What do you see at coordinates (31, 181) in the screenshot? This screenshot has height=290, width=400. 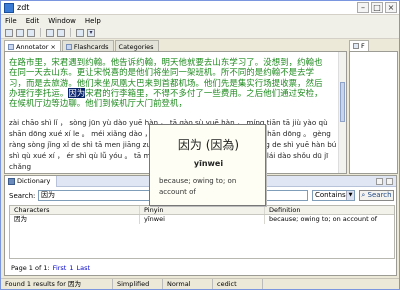 I see `tab-dictionary: Dictionary` at bounding box center [31, 181].